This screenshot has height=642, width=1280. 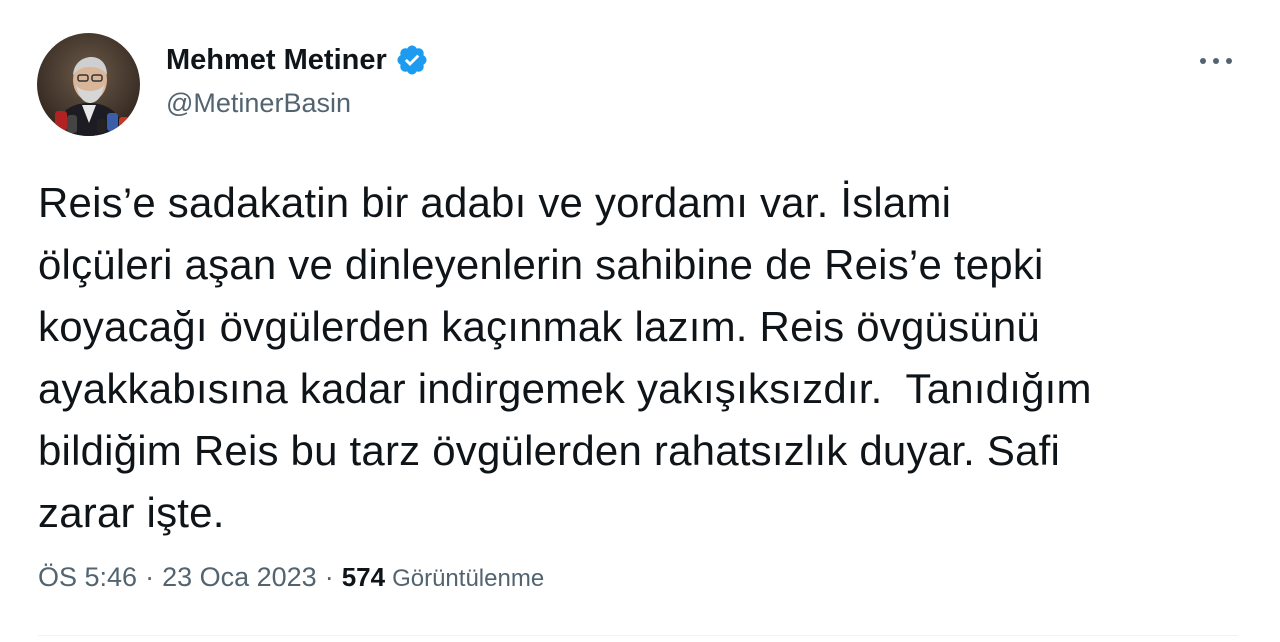 What do you see at coordinates (468, 578) in the screenshot?
I see `views-label: Görüntülenme` at bounding box center [468, 578].